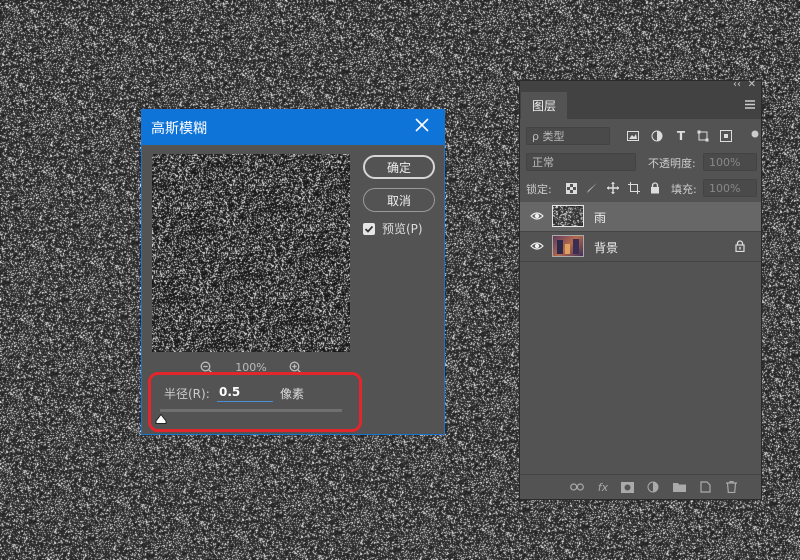 This screenshot has width=800, height=560. I want to click on lock-all-icon, so click(655, 188).